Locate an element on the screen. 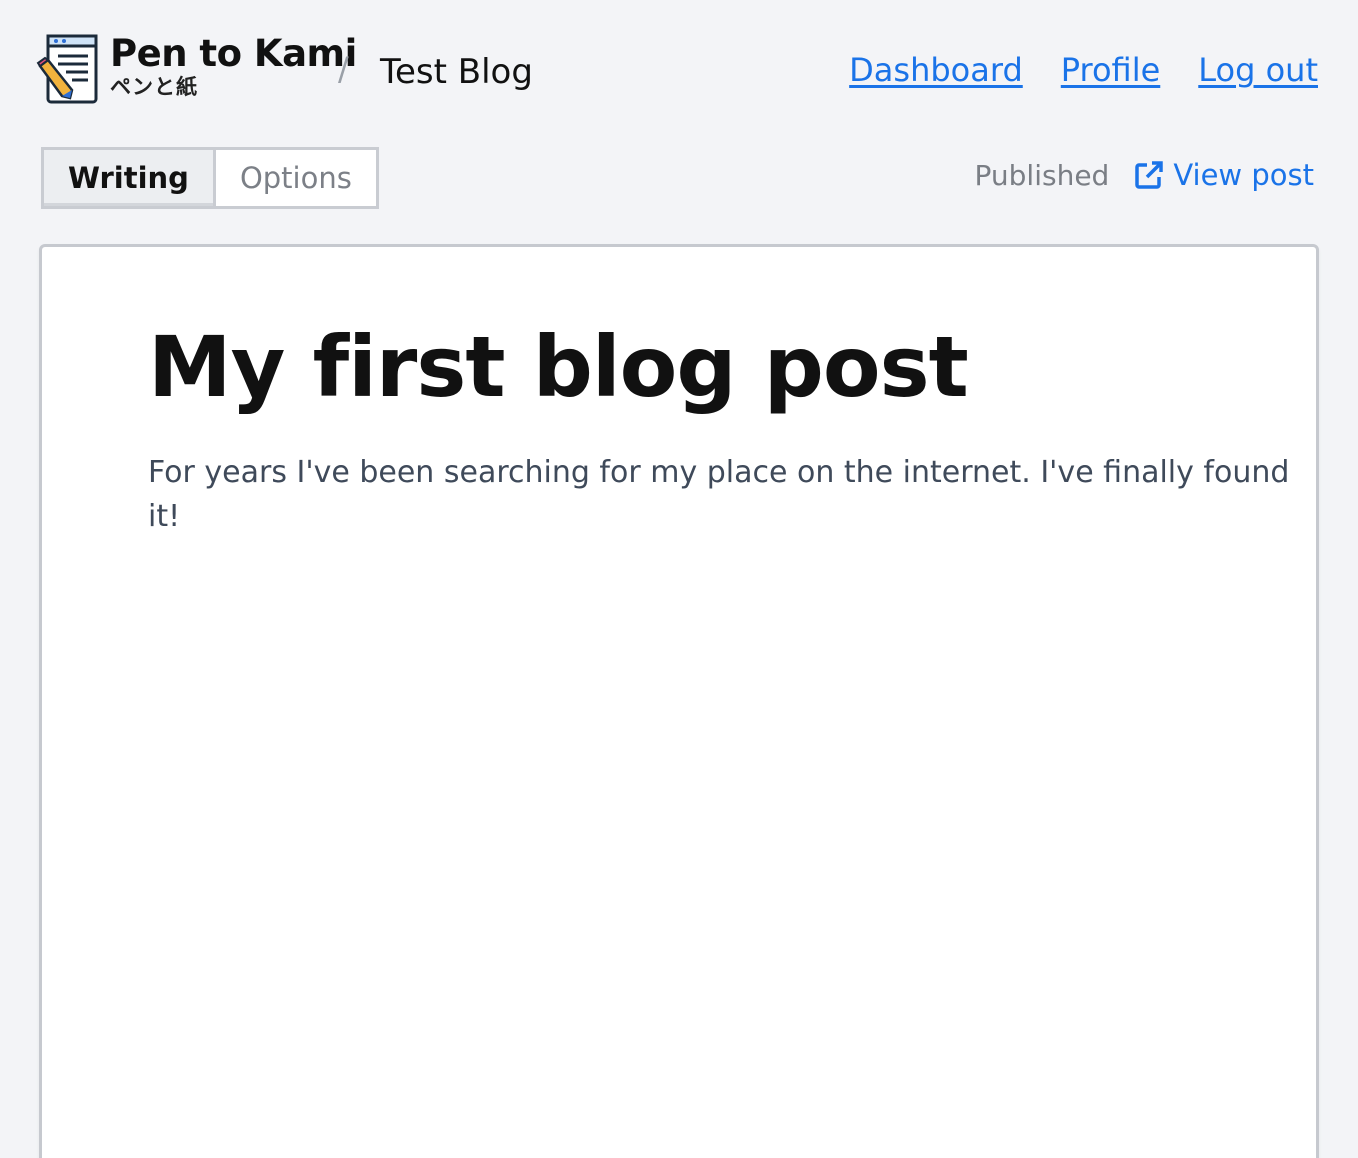 The height and width of the screenshot is (1158, 1358). nav-logout-link: Log out is located at coordinates (1258, 70).